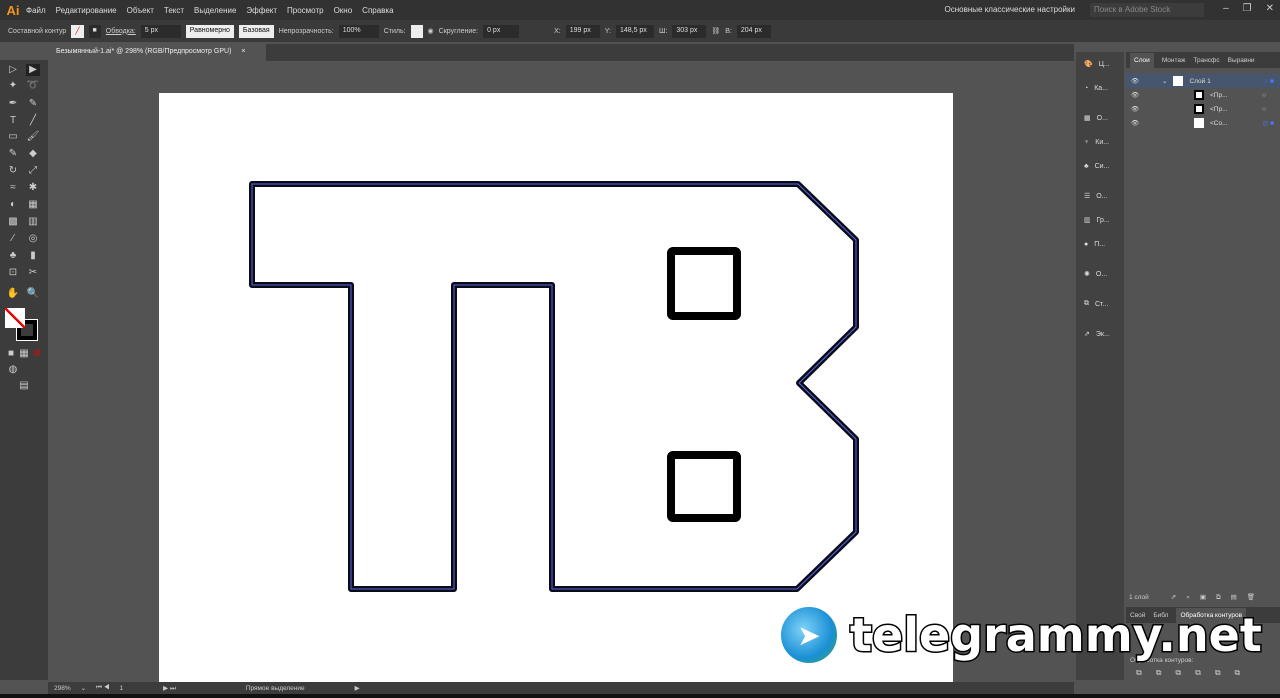  I want to click on layer-actions-icons: ⇗⌕▣⧉▤🗑, so click(1218, 597).